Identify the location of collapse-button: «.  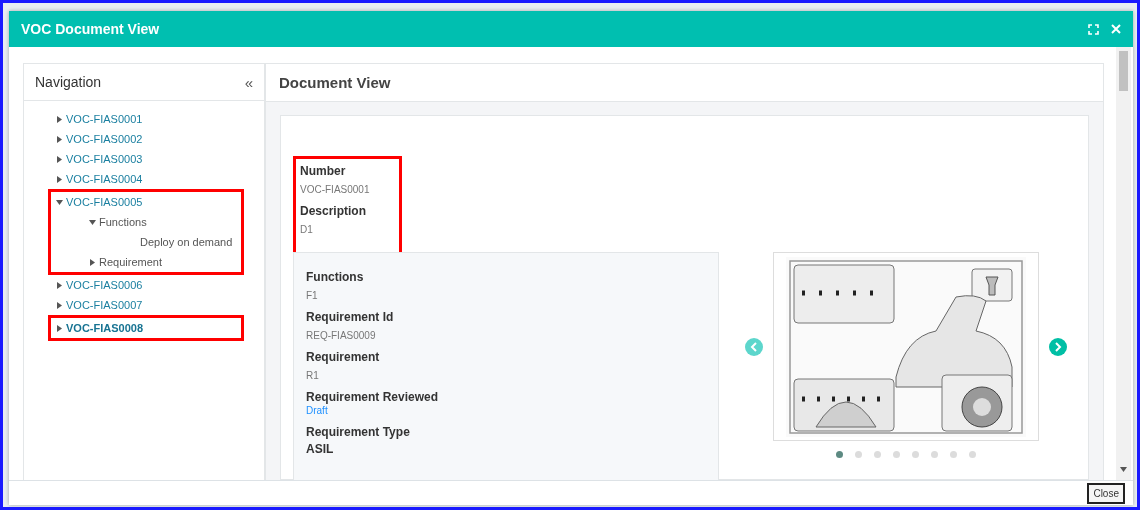
(248, 82).